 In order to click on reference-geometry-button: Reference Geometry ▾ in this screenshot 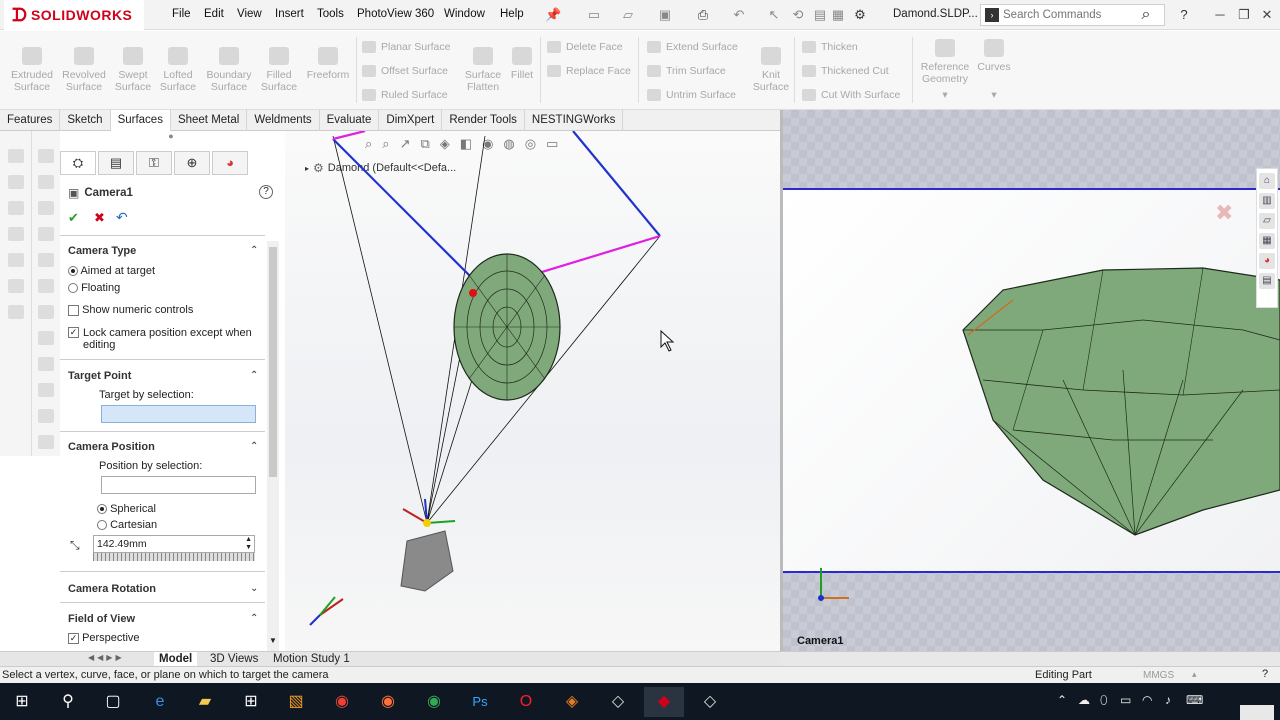, I will do `click(945, 70)`.